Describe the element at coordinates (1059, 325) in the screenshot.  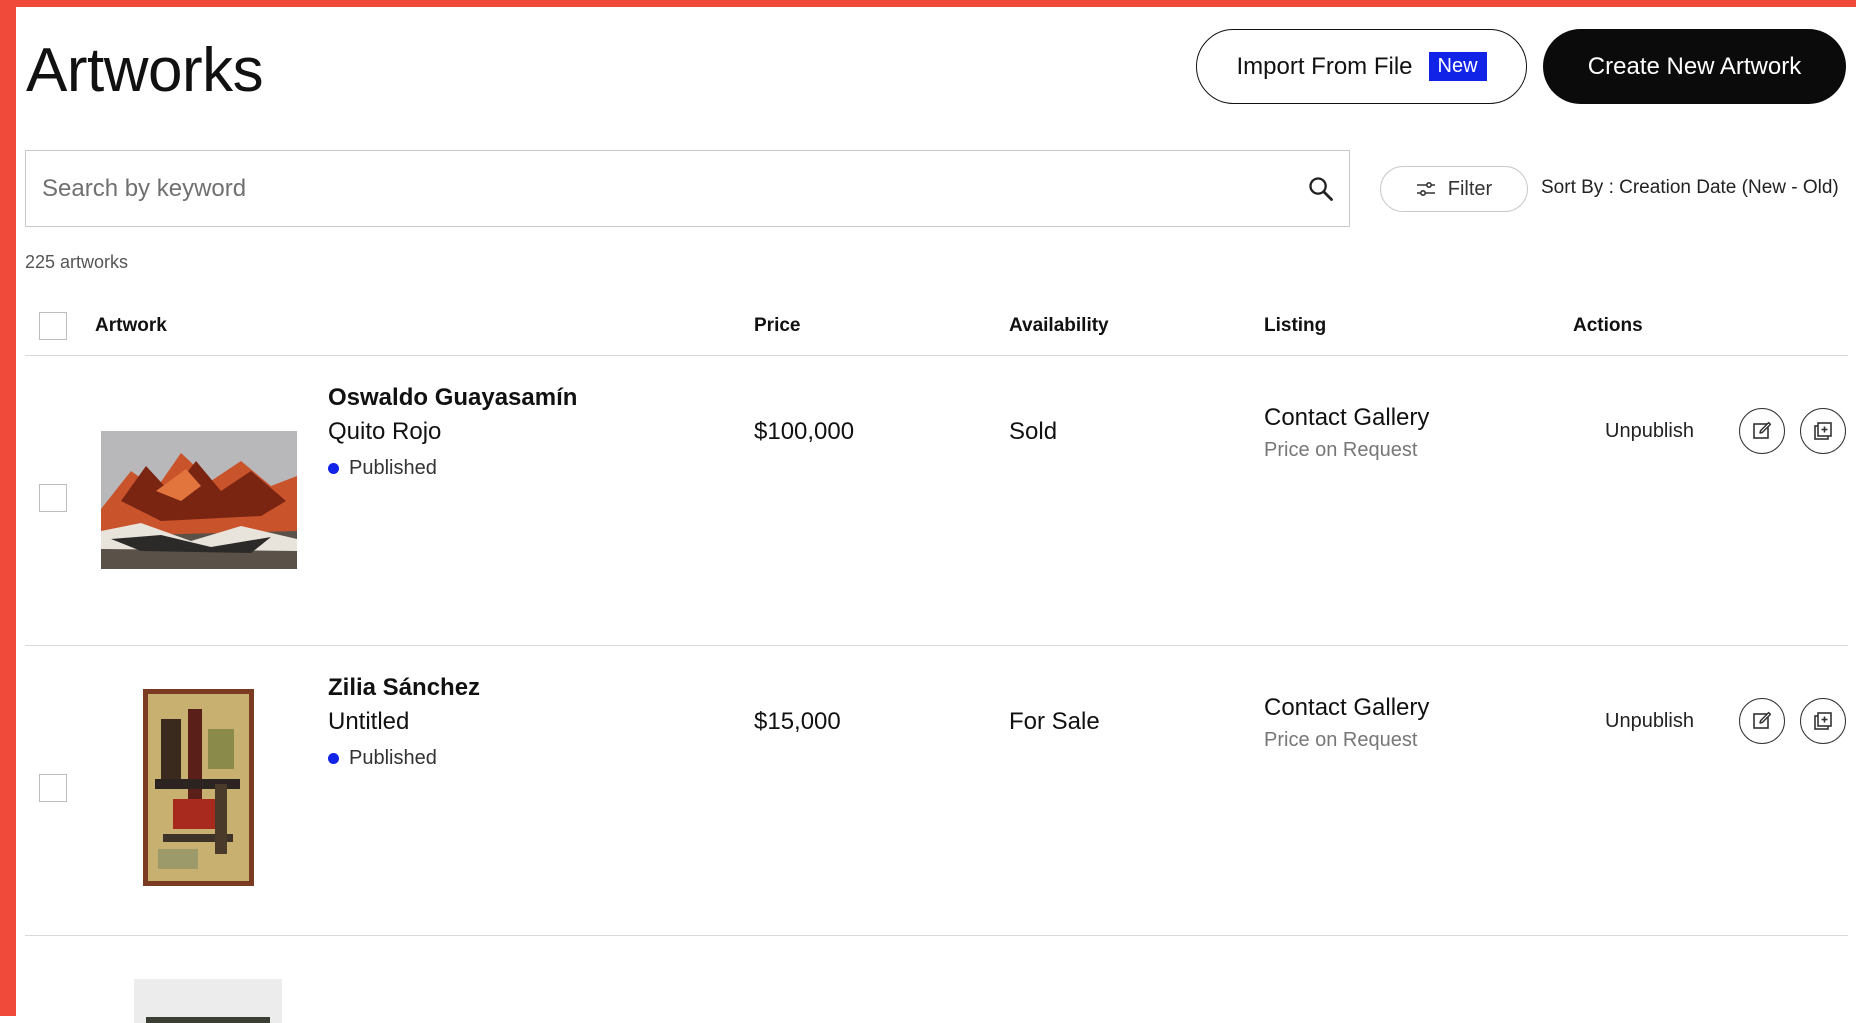
I see `column-header-availability: Availability` at that location.